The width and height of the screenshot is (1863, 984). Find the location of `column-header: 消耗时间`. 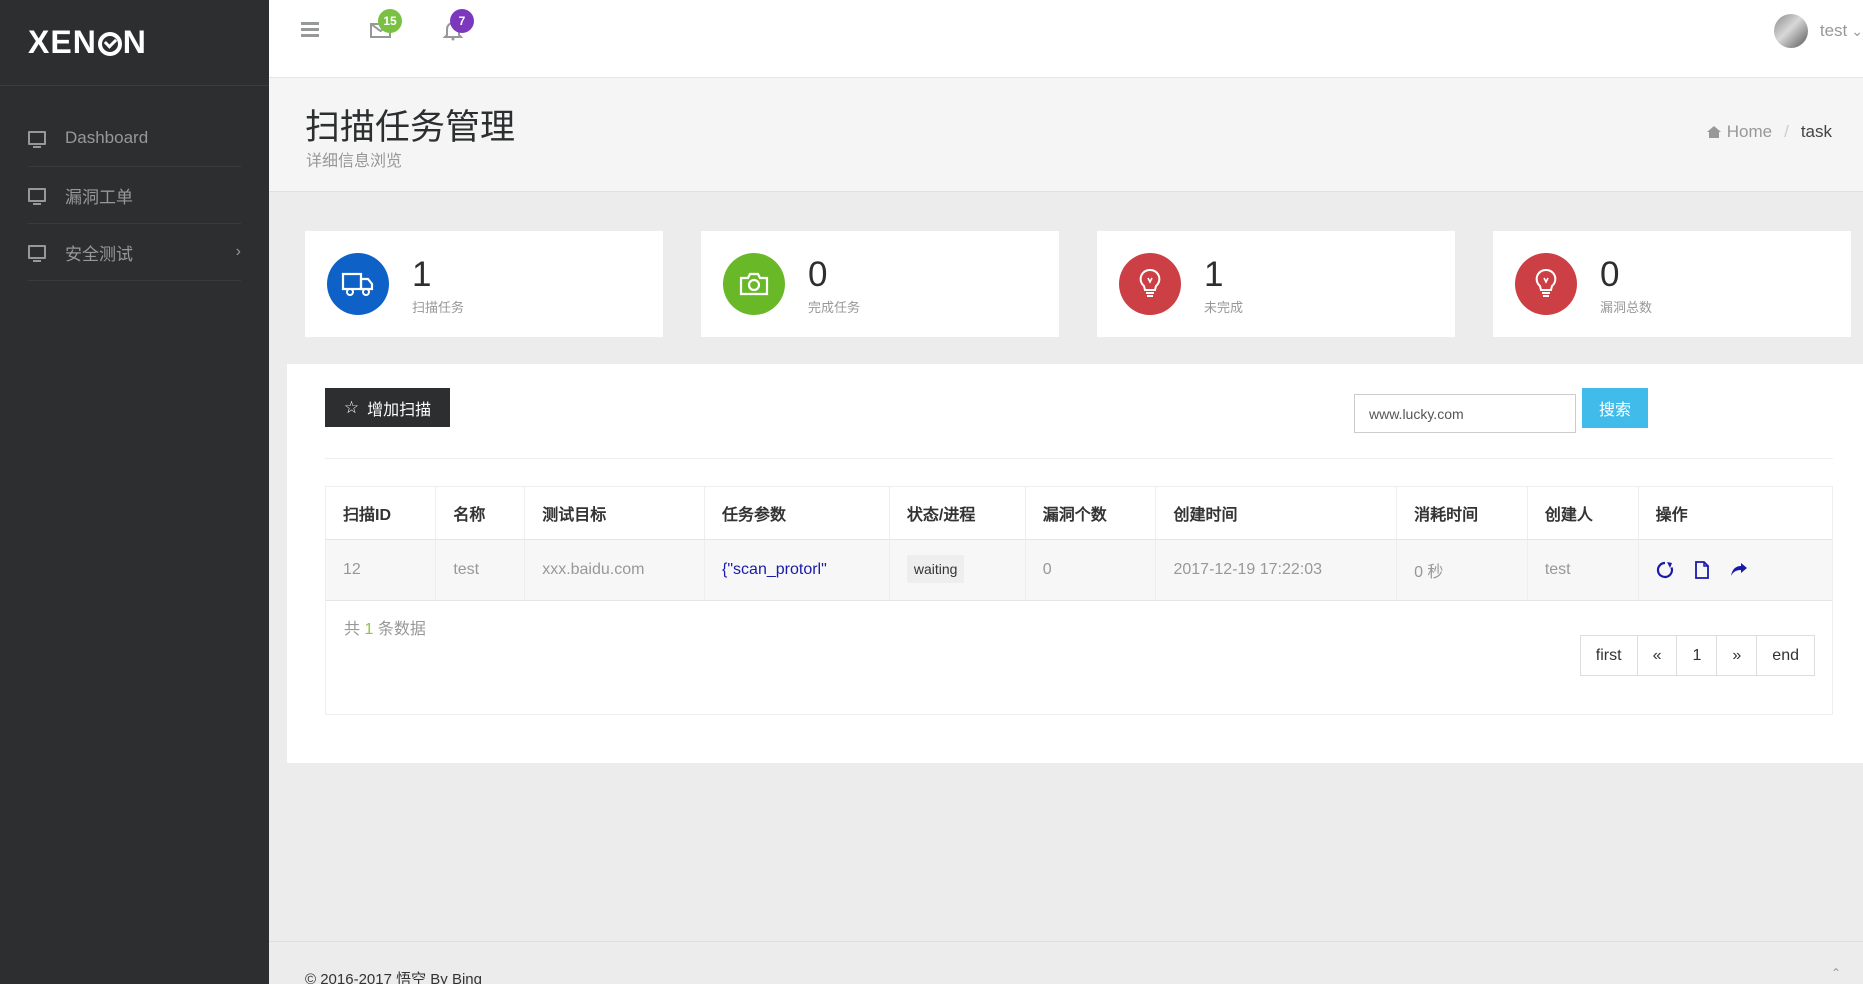

column-header: 消耗时间 is located at coordinates (1462, 513).